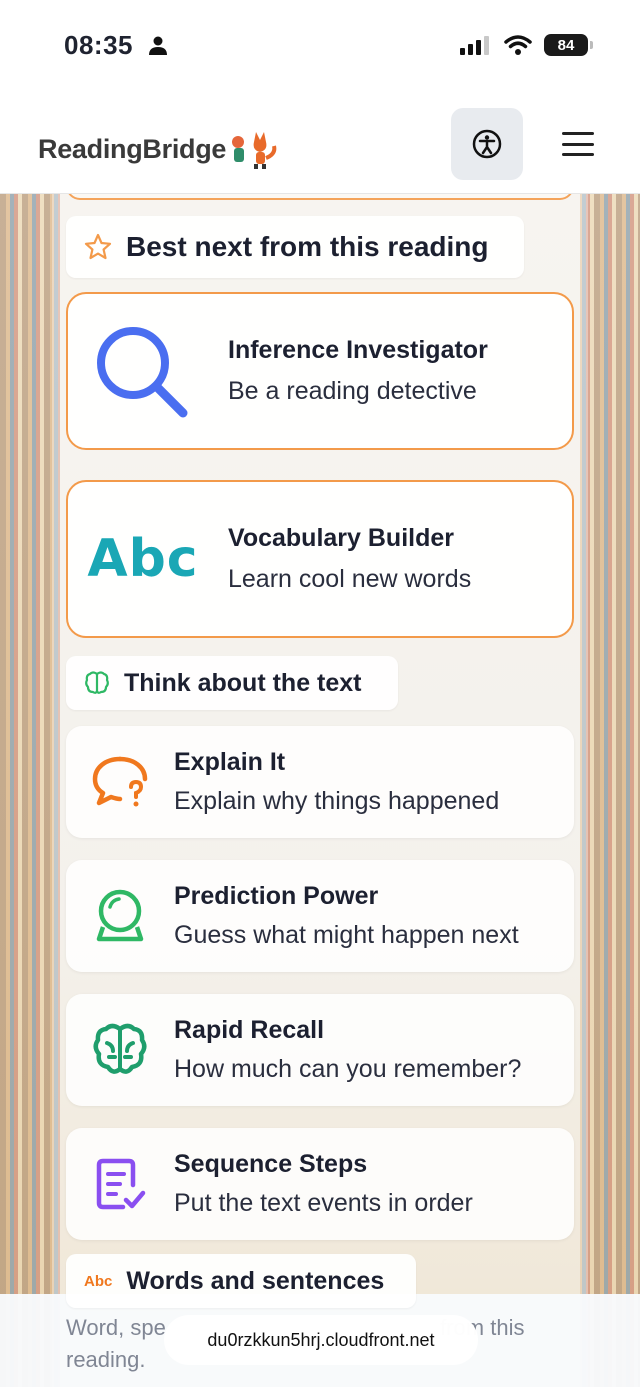 The image size is (640, 1387). What do you see at coordinates (321, 1340) in the screenshot?
I see `url-bar: du0rzkkun5hrj.cloudfront.net` at bounding box center [321, 1340].